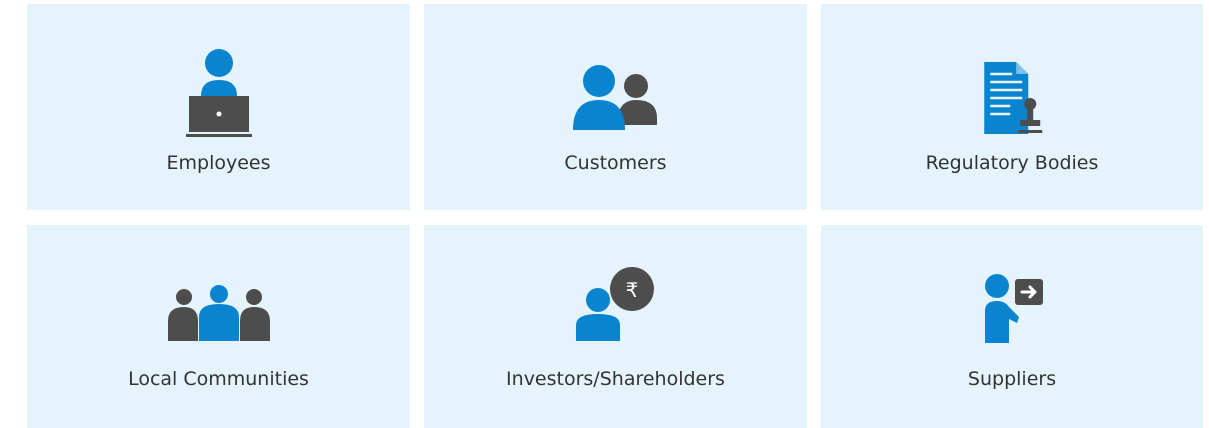 The width and height of the screenshot is (1209, 428). I want to click on community-icon, so click(218, 313).